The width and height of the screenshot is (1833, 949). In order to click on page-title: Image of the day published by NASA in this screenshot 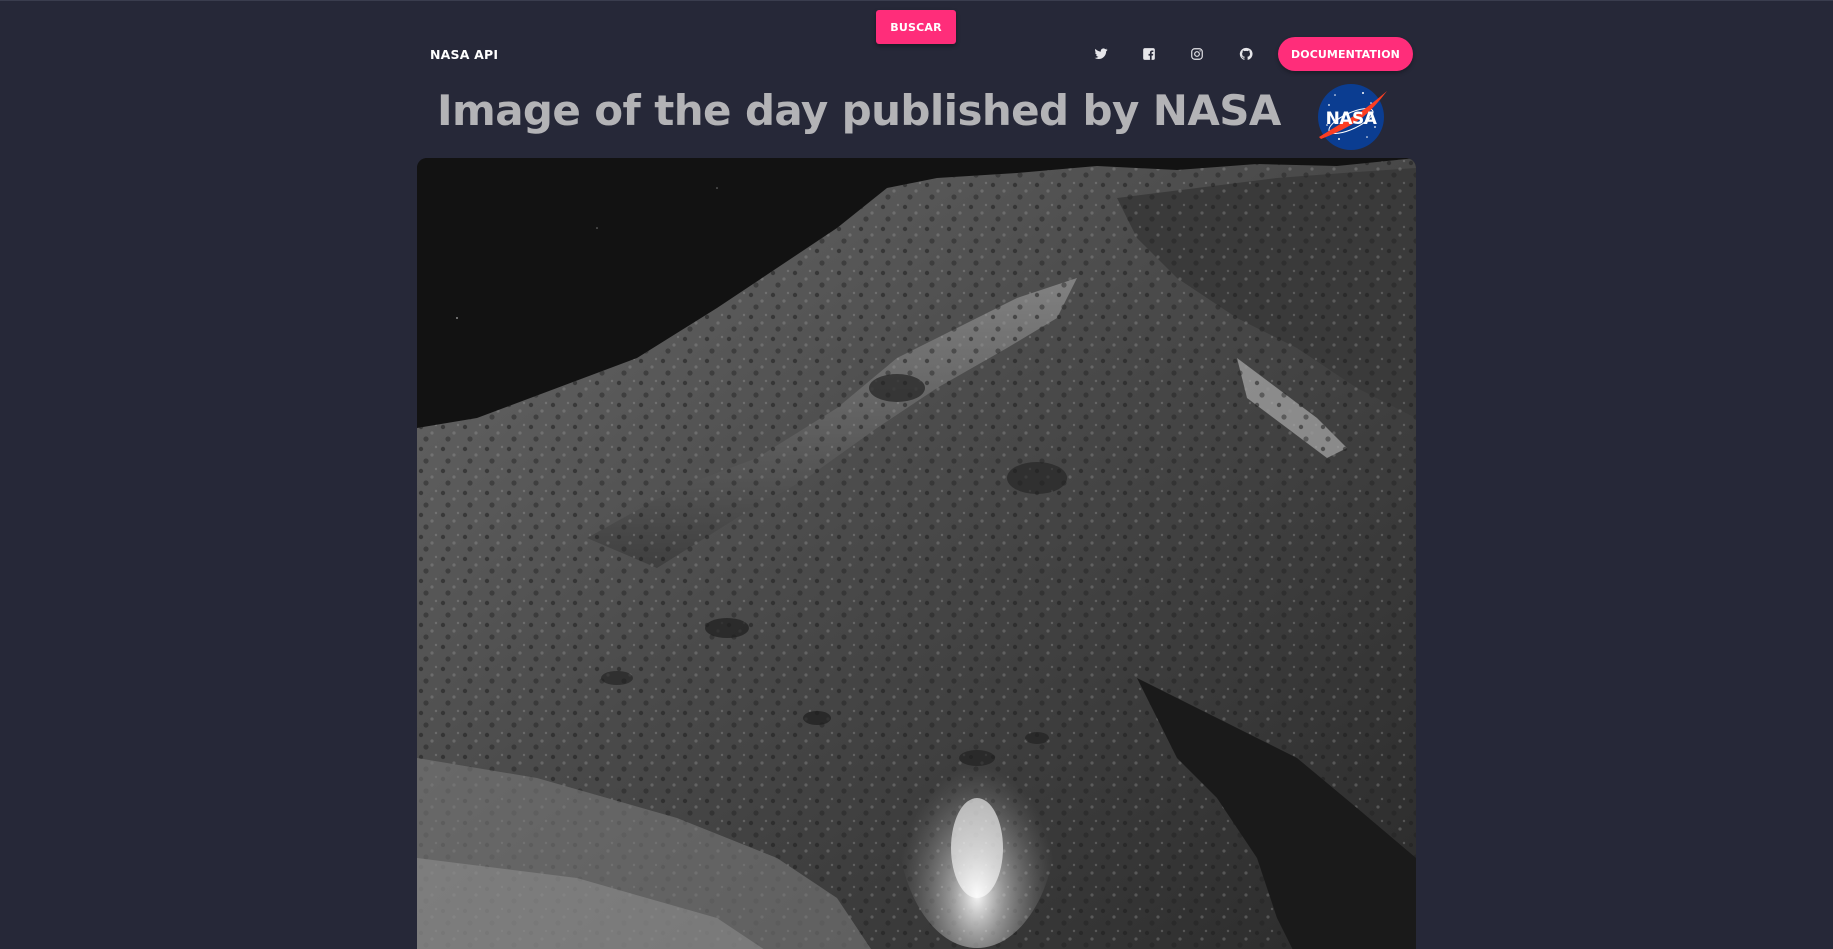, I will do `click(859, 110)`.